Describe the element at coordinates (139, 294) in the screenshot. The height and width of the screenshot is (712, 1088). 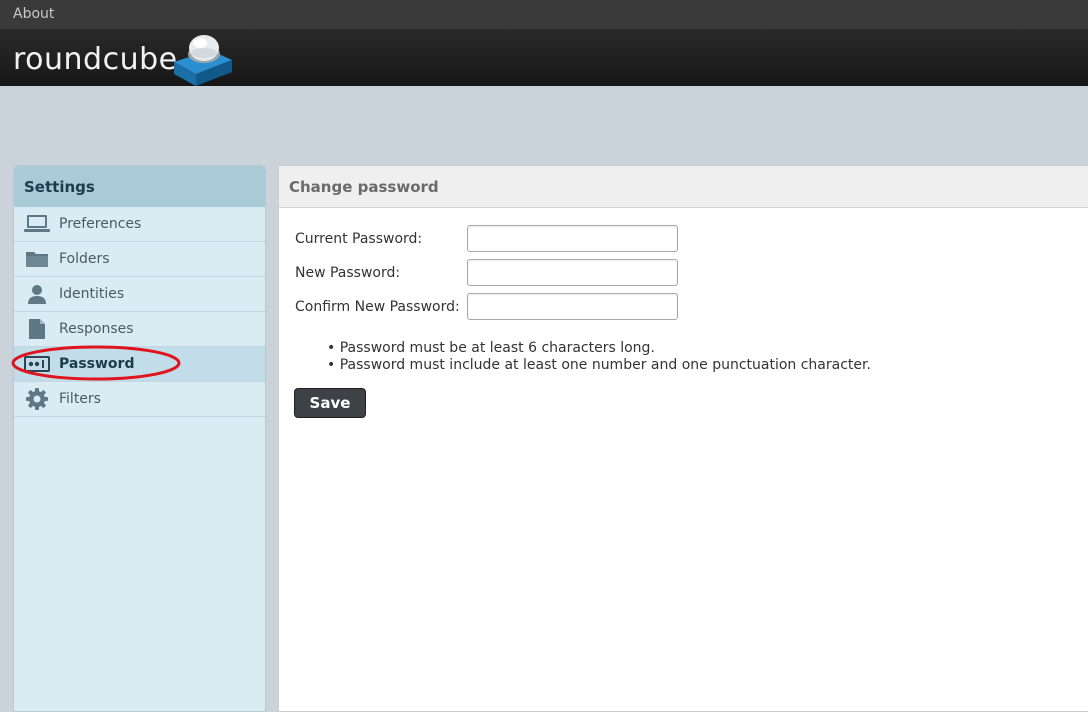
I see `sidebar-item-identities: Identities` at that location.